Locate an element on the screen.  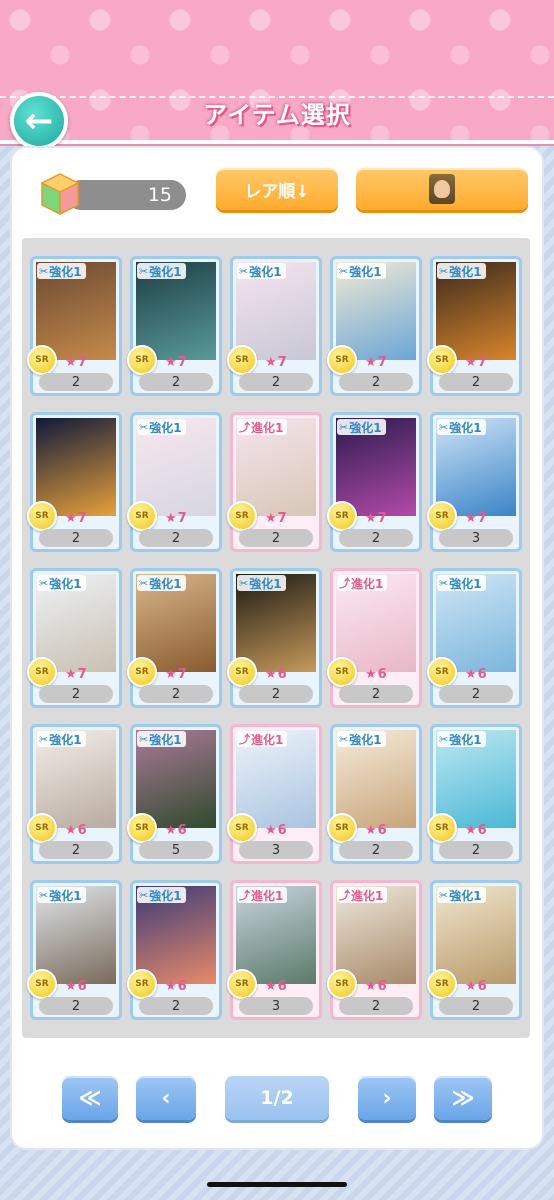
filter-button is located at coordinates (442, 189).